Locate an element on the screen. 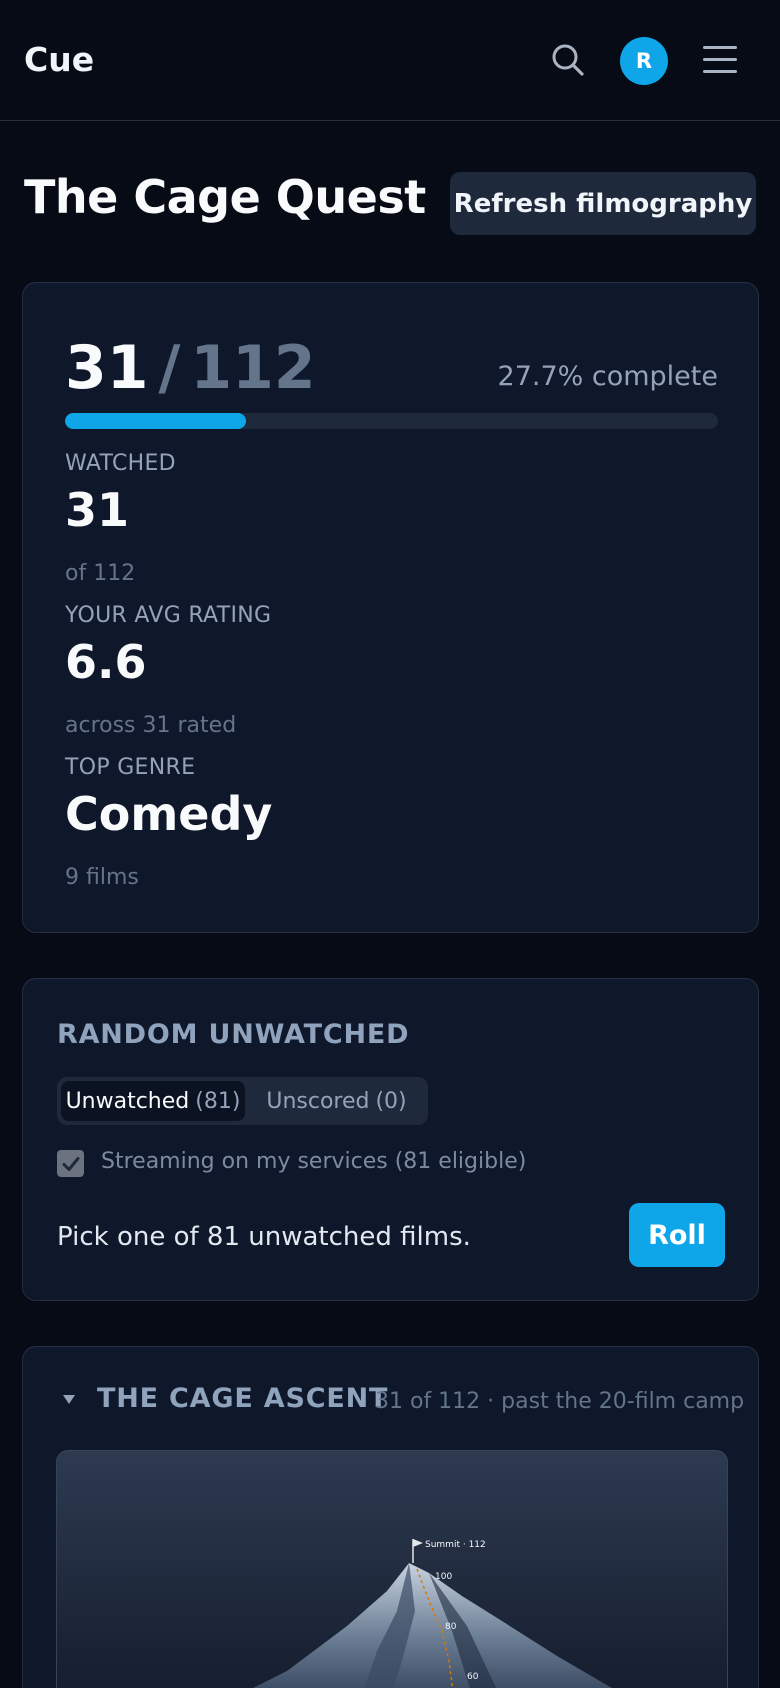 The width and height of the screenshot is (780, 1688). random-section-title: RANDOM UNWATCHED is located at coordinates (233, 1034).